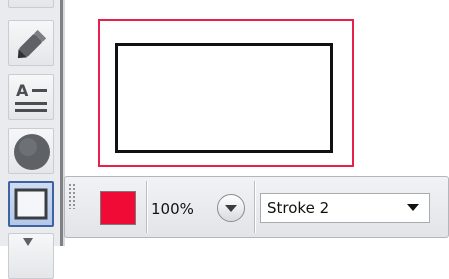 This screenshot has height=279, width=449. Describe the element at coordinates (413, 207) in the screenshot. I see `caret-down-icon` at that location.